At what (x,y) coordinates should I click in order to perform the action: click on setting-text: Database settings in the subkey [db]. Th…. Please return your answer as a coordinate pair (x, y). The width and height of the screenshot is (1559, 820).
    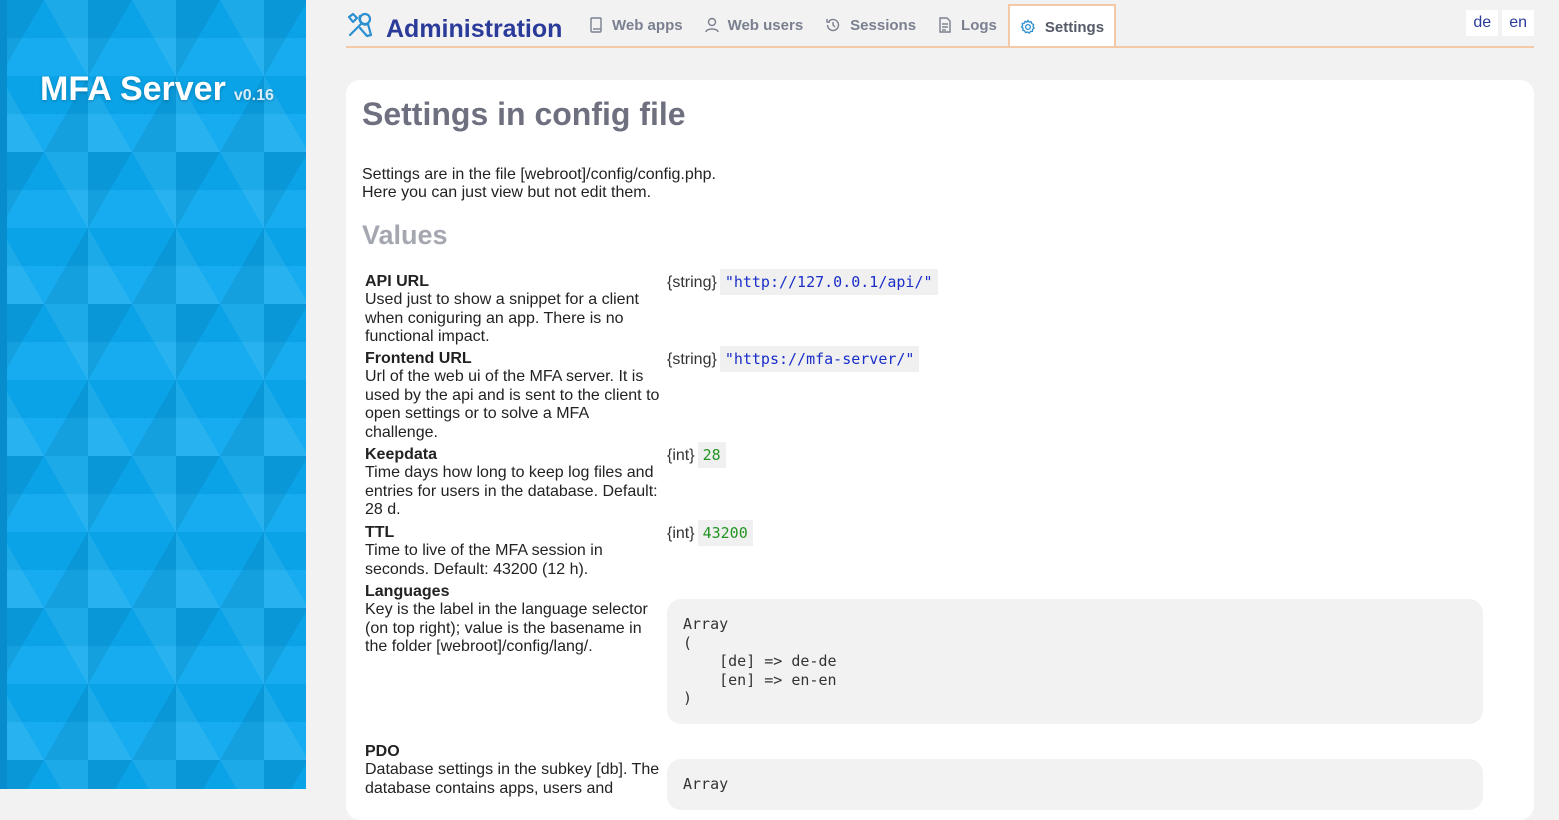
    Looking at the image, I should click on (512, 779).